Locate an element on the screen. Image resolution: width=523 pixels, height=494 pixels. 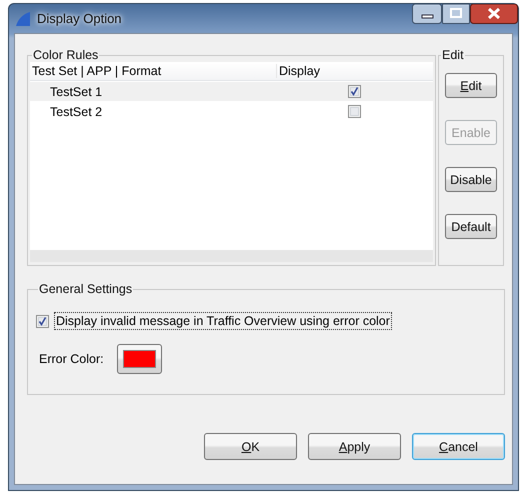
group-title: General Settings is located at coordinates (86, 289).